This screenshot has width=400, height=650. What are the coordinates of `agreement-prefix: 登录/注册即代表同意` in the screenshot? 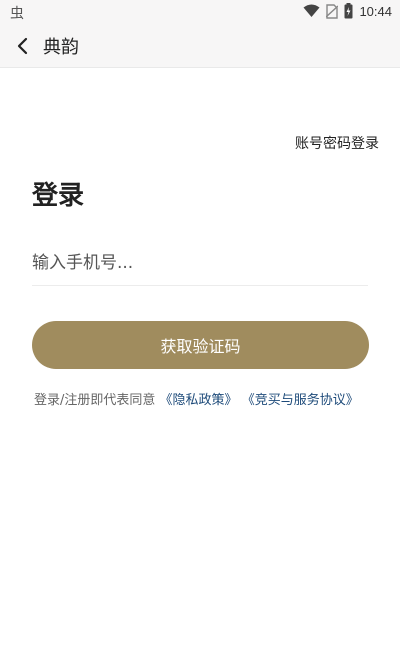 It's located at (95, 400).